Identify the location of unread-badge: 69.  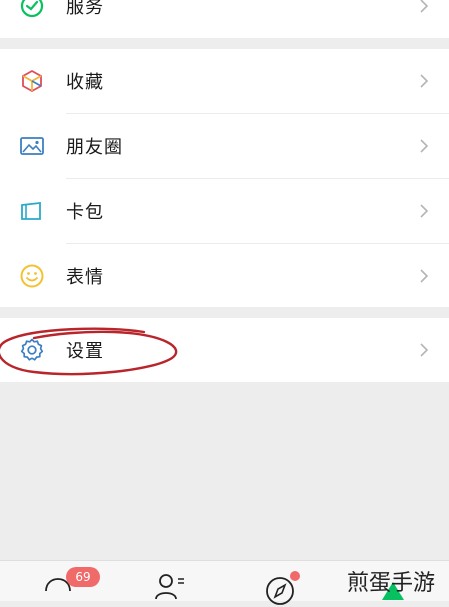
(83, 577).